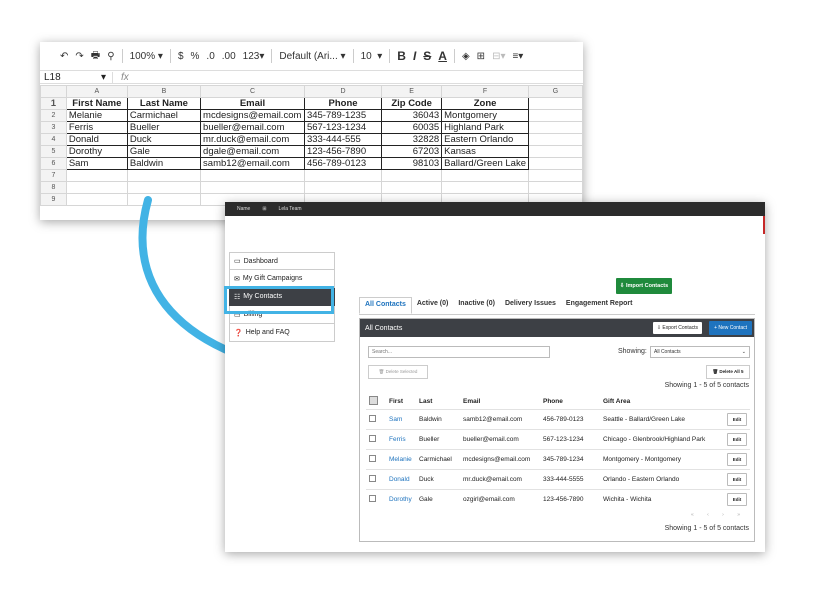 This screenshot has width=823, height=601. Describe the element at coordinates (401, 56) in the screenshot. I see `bold-button: B` at that location.